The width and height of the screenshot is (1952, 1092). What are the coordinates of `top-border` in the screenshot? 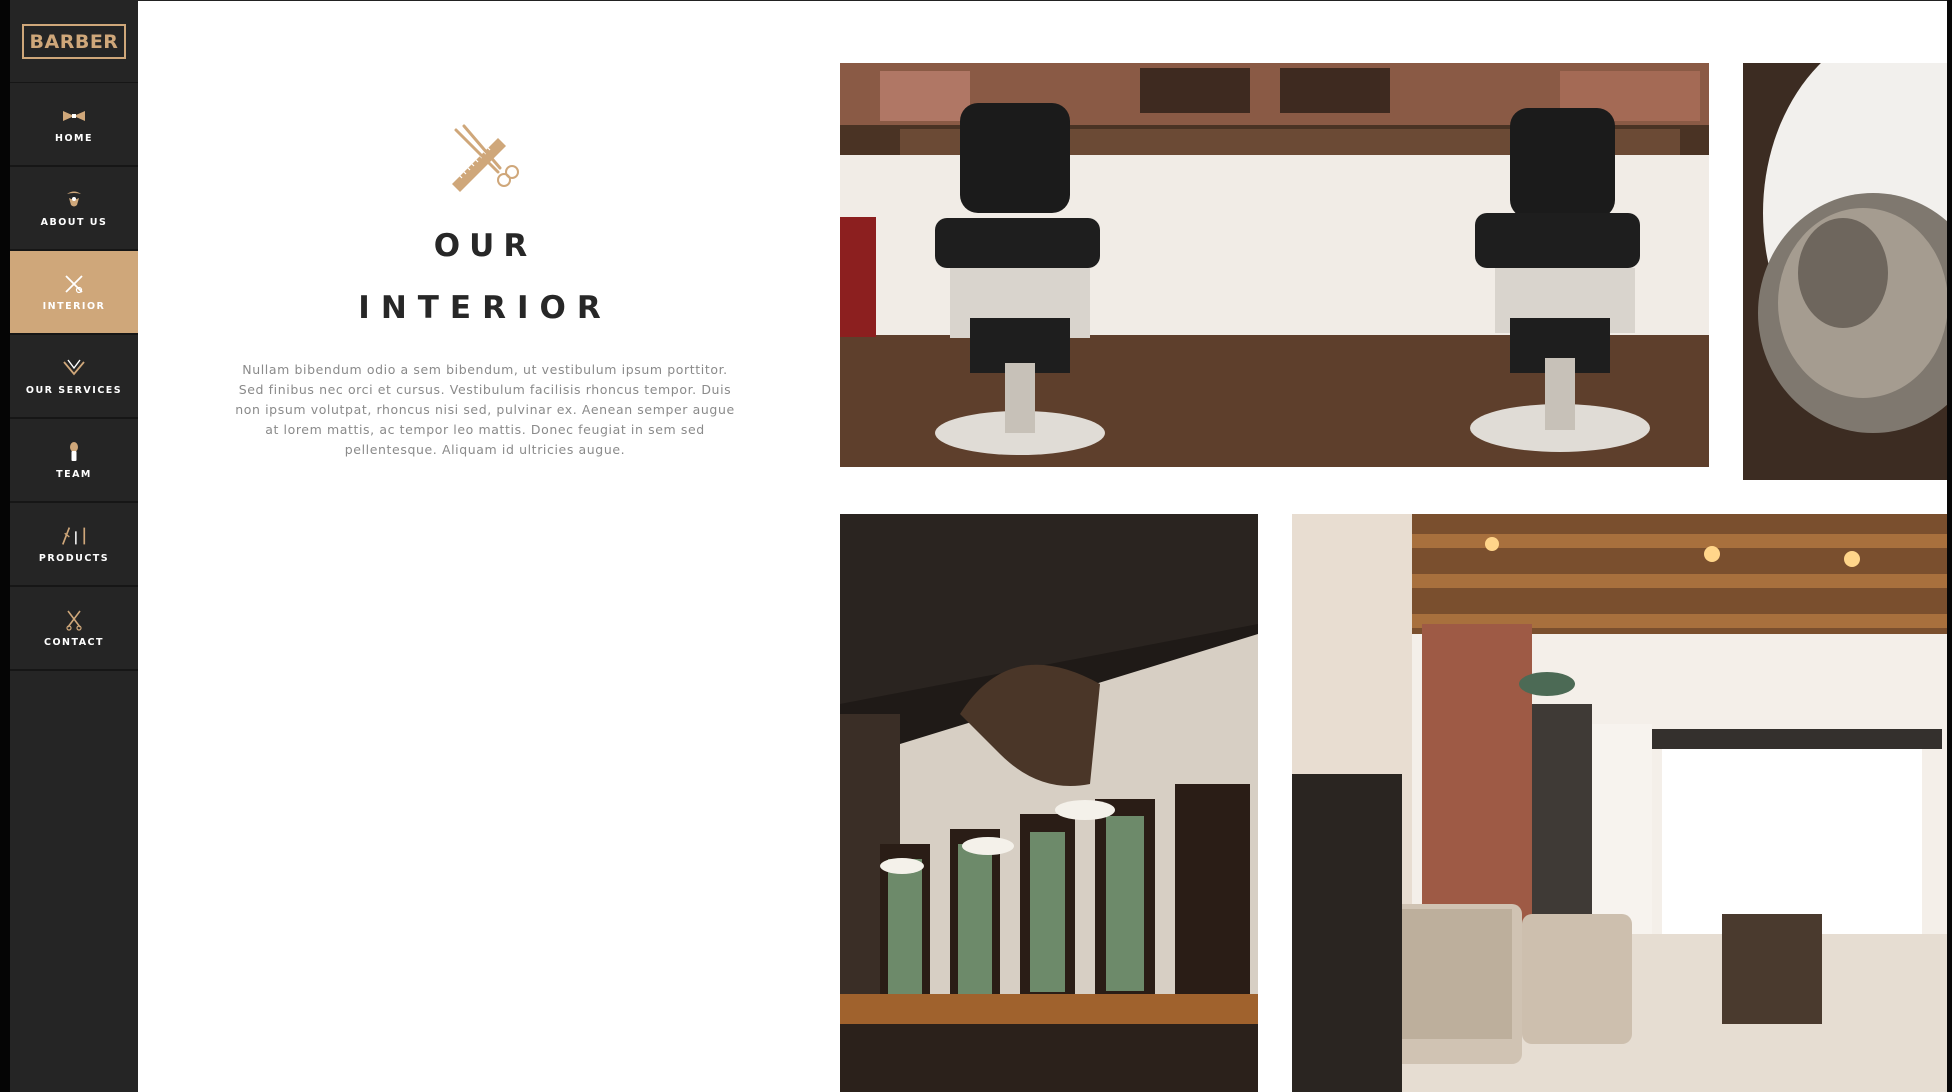 It's located at (1042, 0).